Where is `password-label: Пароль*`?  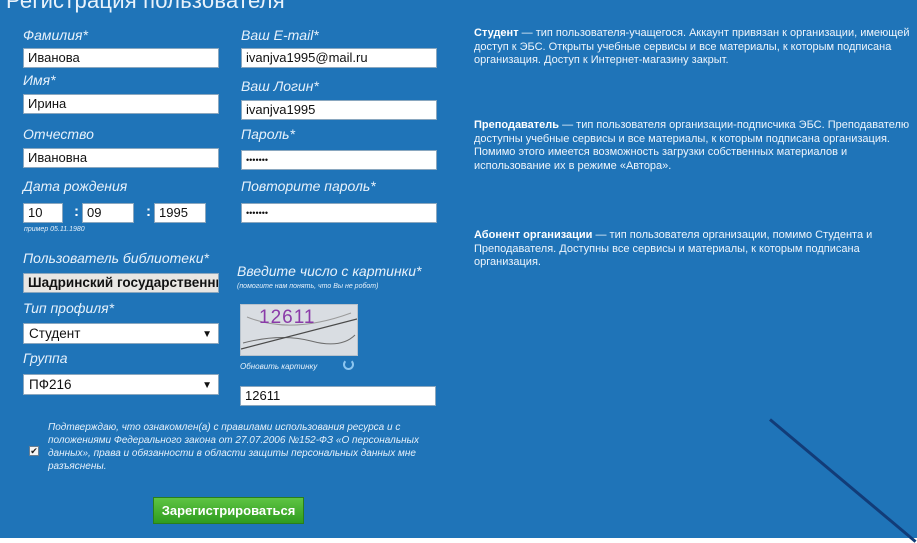
password-label: Пароль* is located at coordinates (268, 134).